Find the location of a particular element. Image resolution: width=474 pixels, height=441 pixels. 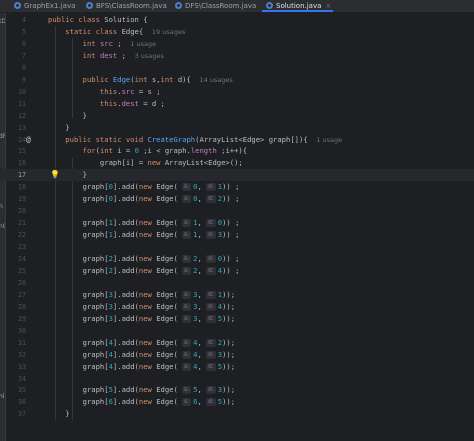

code-line-30: 30 is located at coordinates (237, 331).